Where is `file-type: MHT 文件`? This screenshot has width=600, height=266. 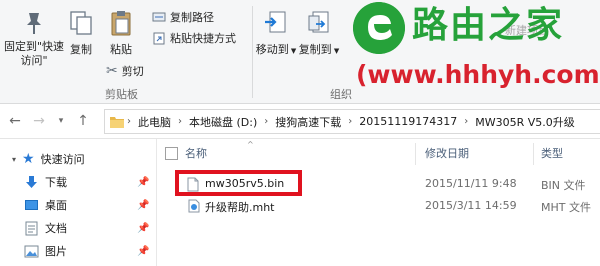
file-type: MHT 文件 is located at coordinates (566, 207).